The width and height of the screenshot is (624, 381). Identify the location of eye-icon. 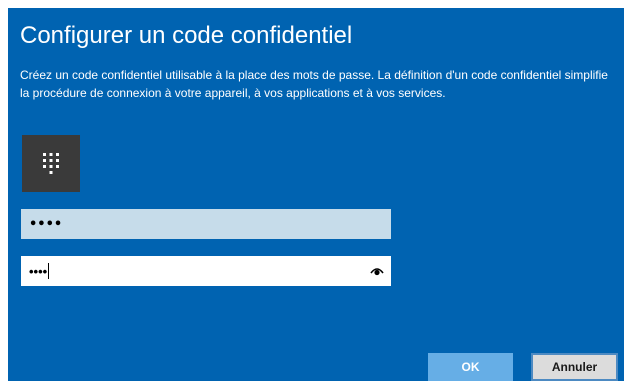
(377, 271).